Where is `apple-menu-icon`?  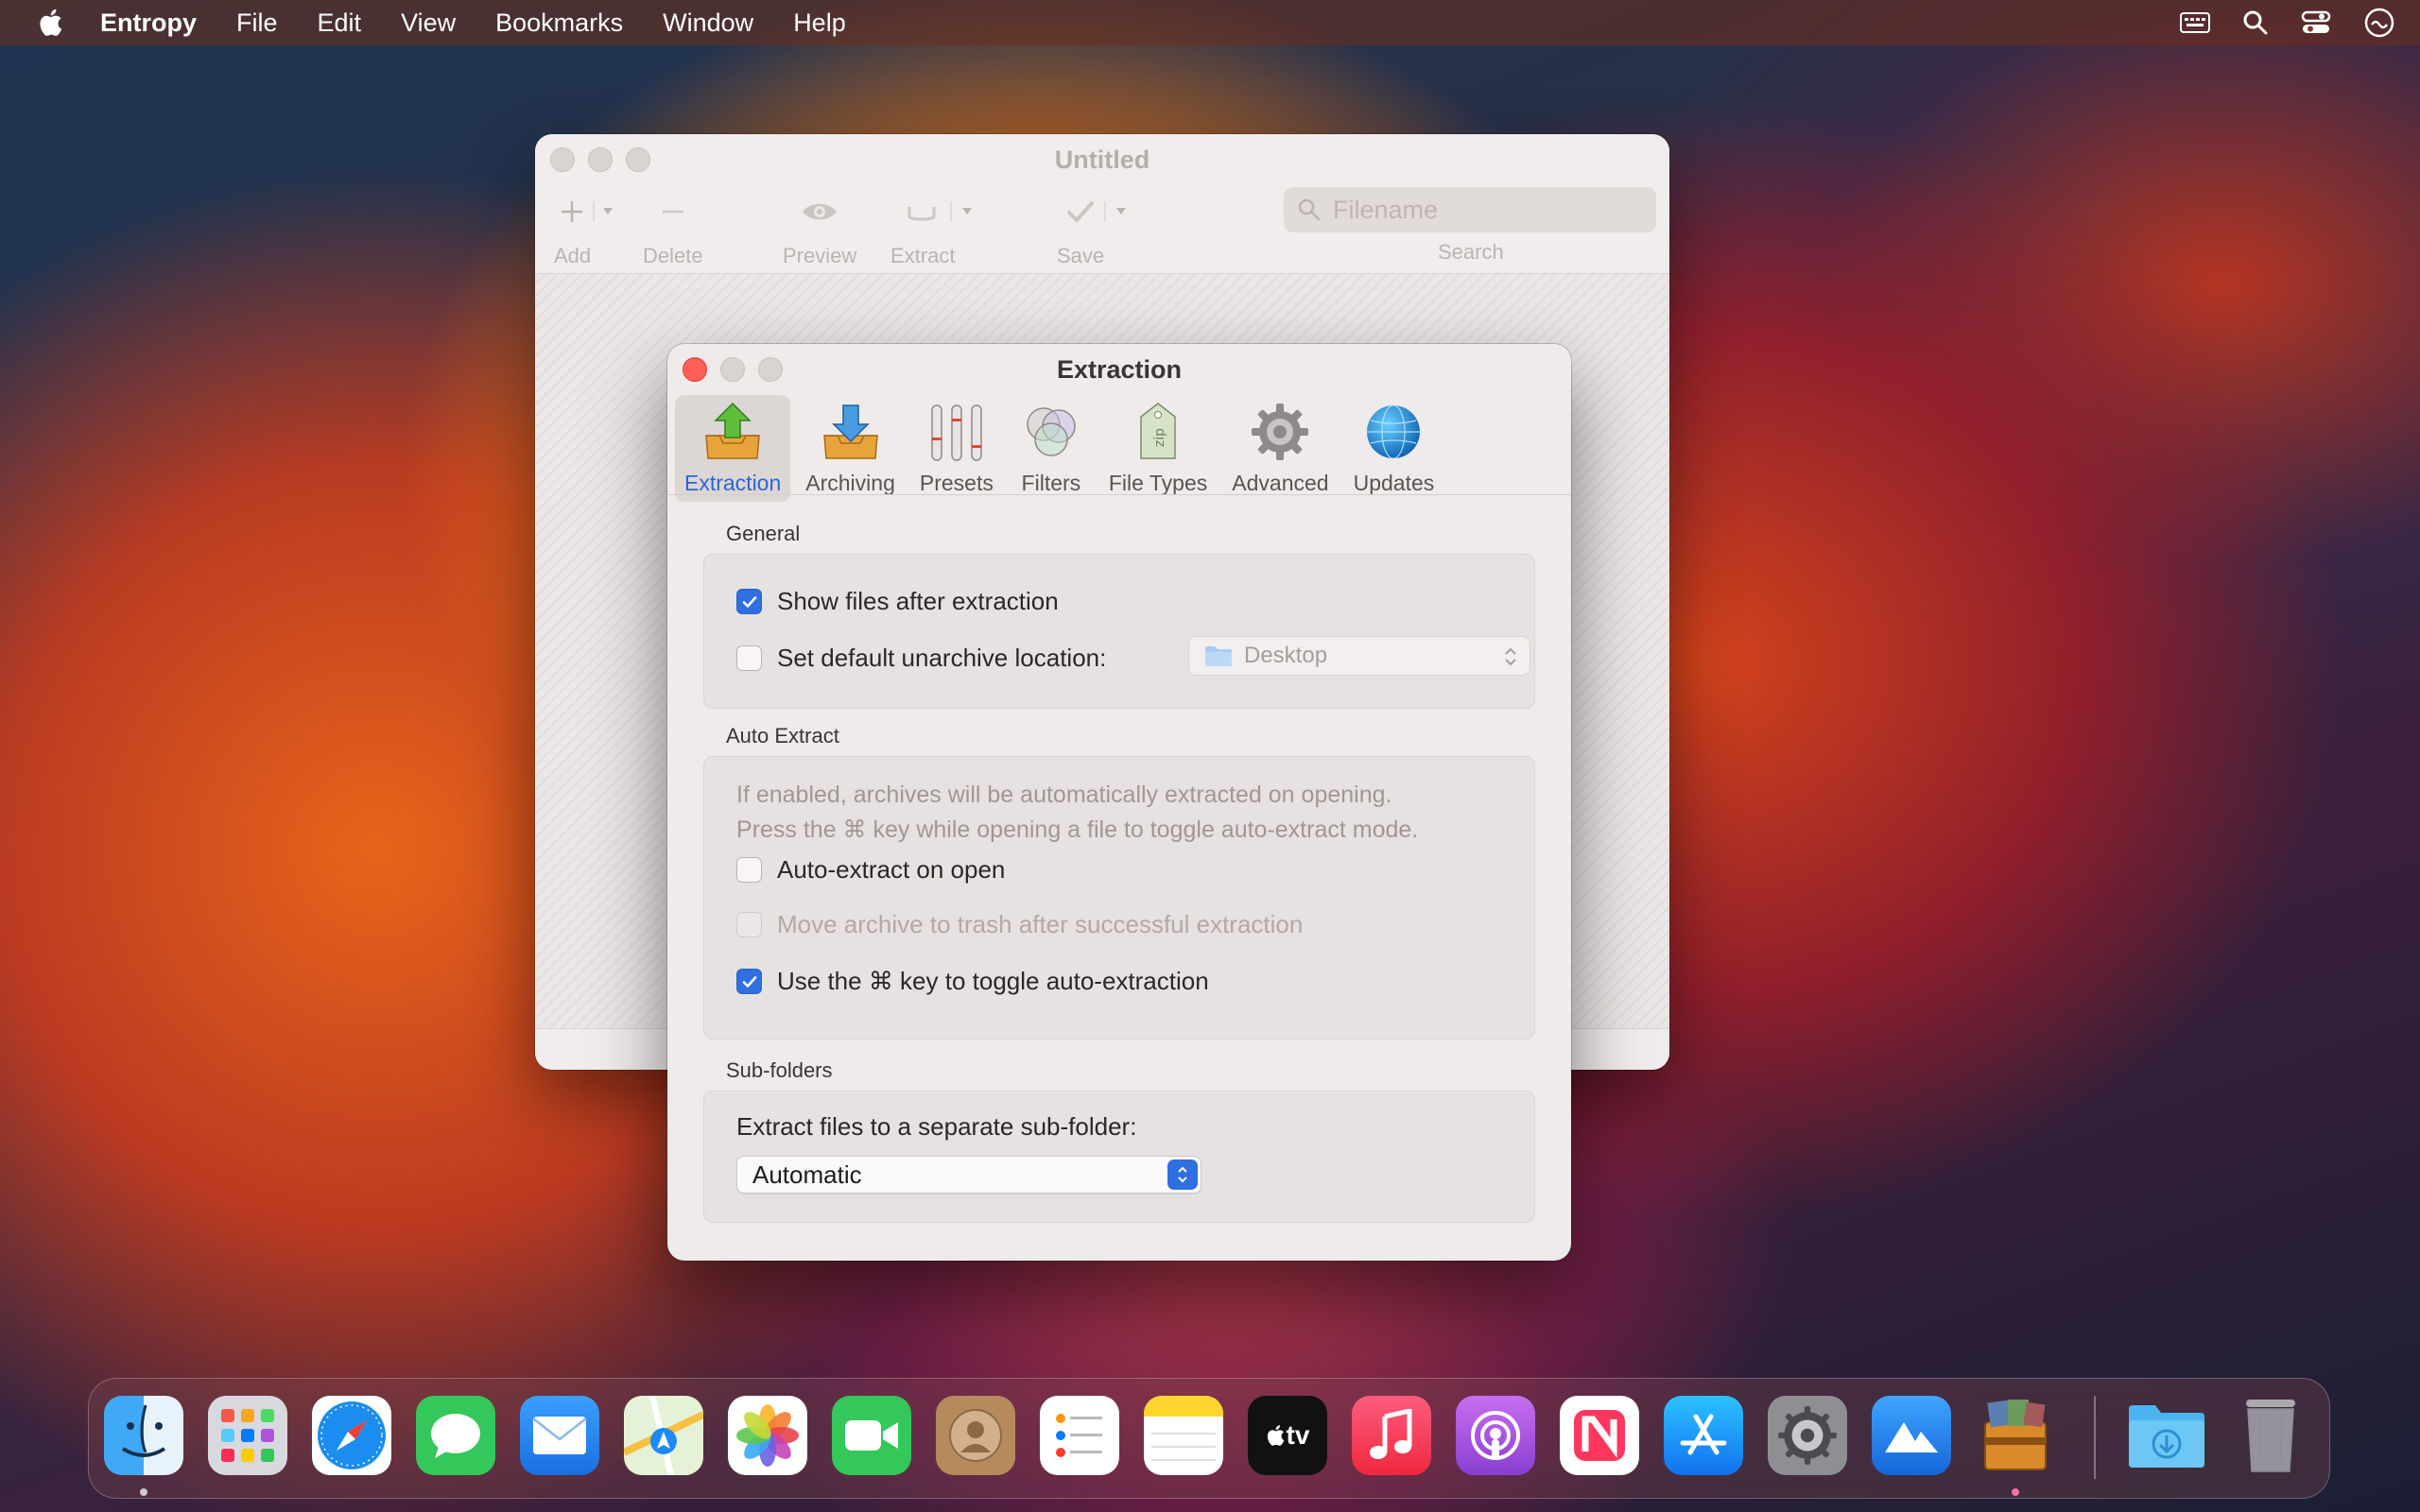 apple-menu-icon is located at coordinates (50, 23).